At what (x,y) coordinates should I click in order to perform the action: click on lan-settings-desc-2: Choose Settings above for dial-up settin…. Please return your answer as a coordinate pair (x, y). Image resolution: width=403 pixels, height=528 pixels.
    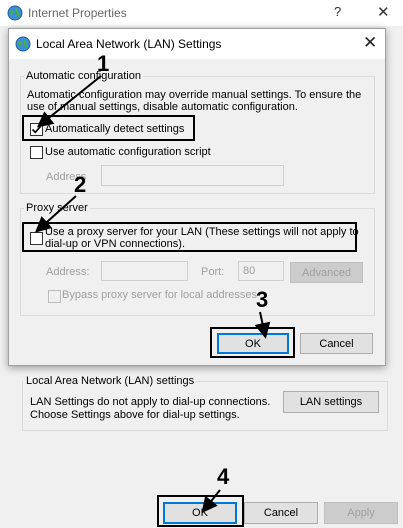
    Looking at the image, I should click on (135, 415).